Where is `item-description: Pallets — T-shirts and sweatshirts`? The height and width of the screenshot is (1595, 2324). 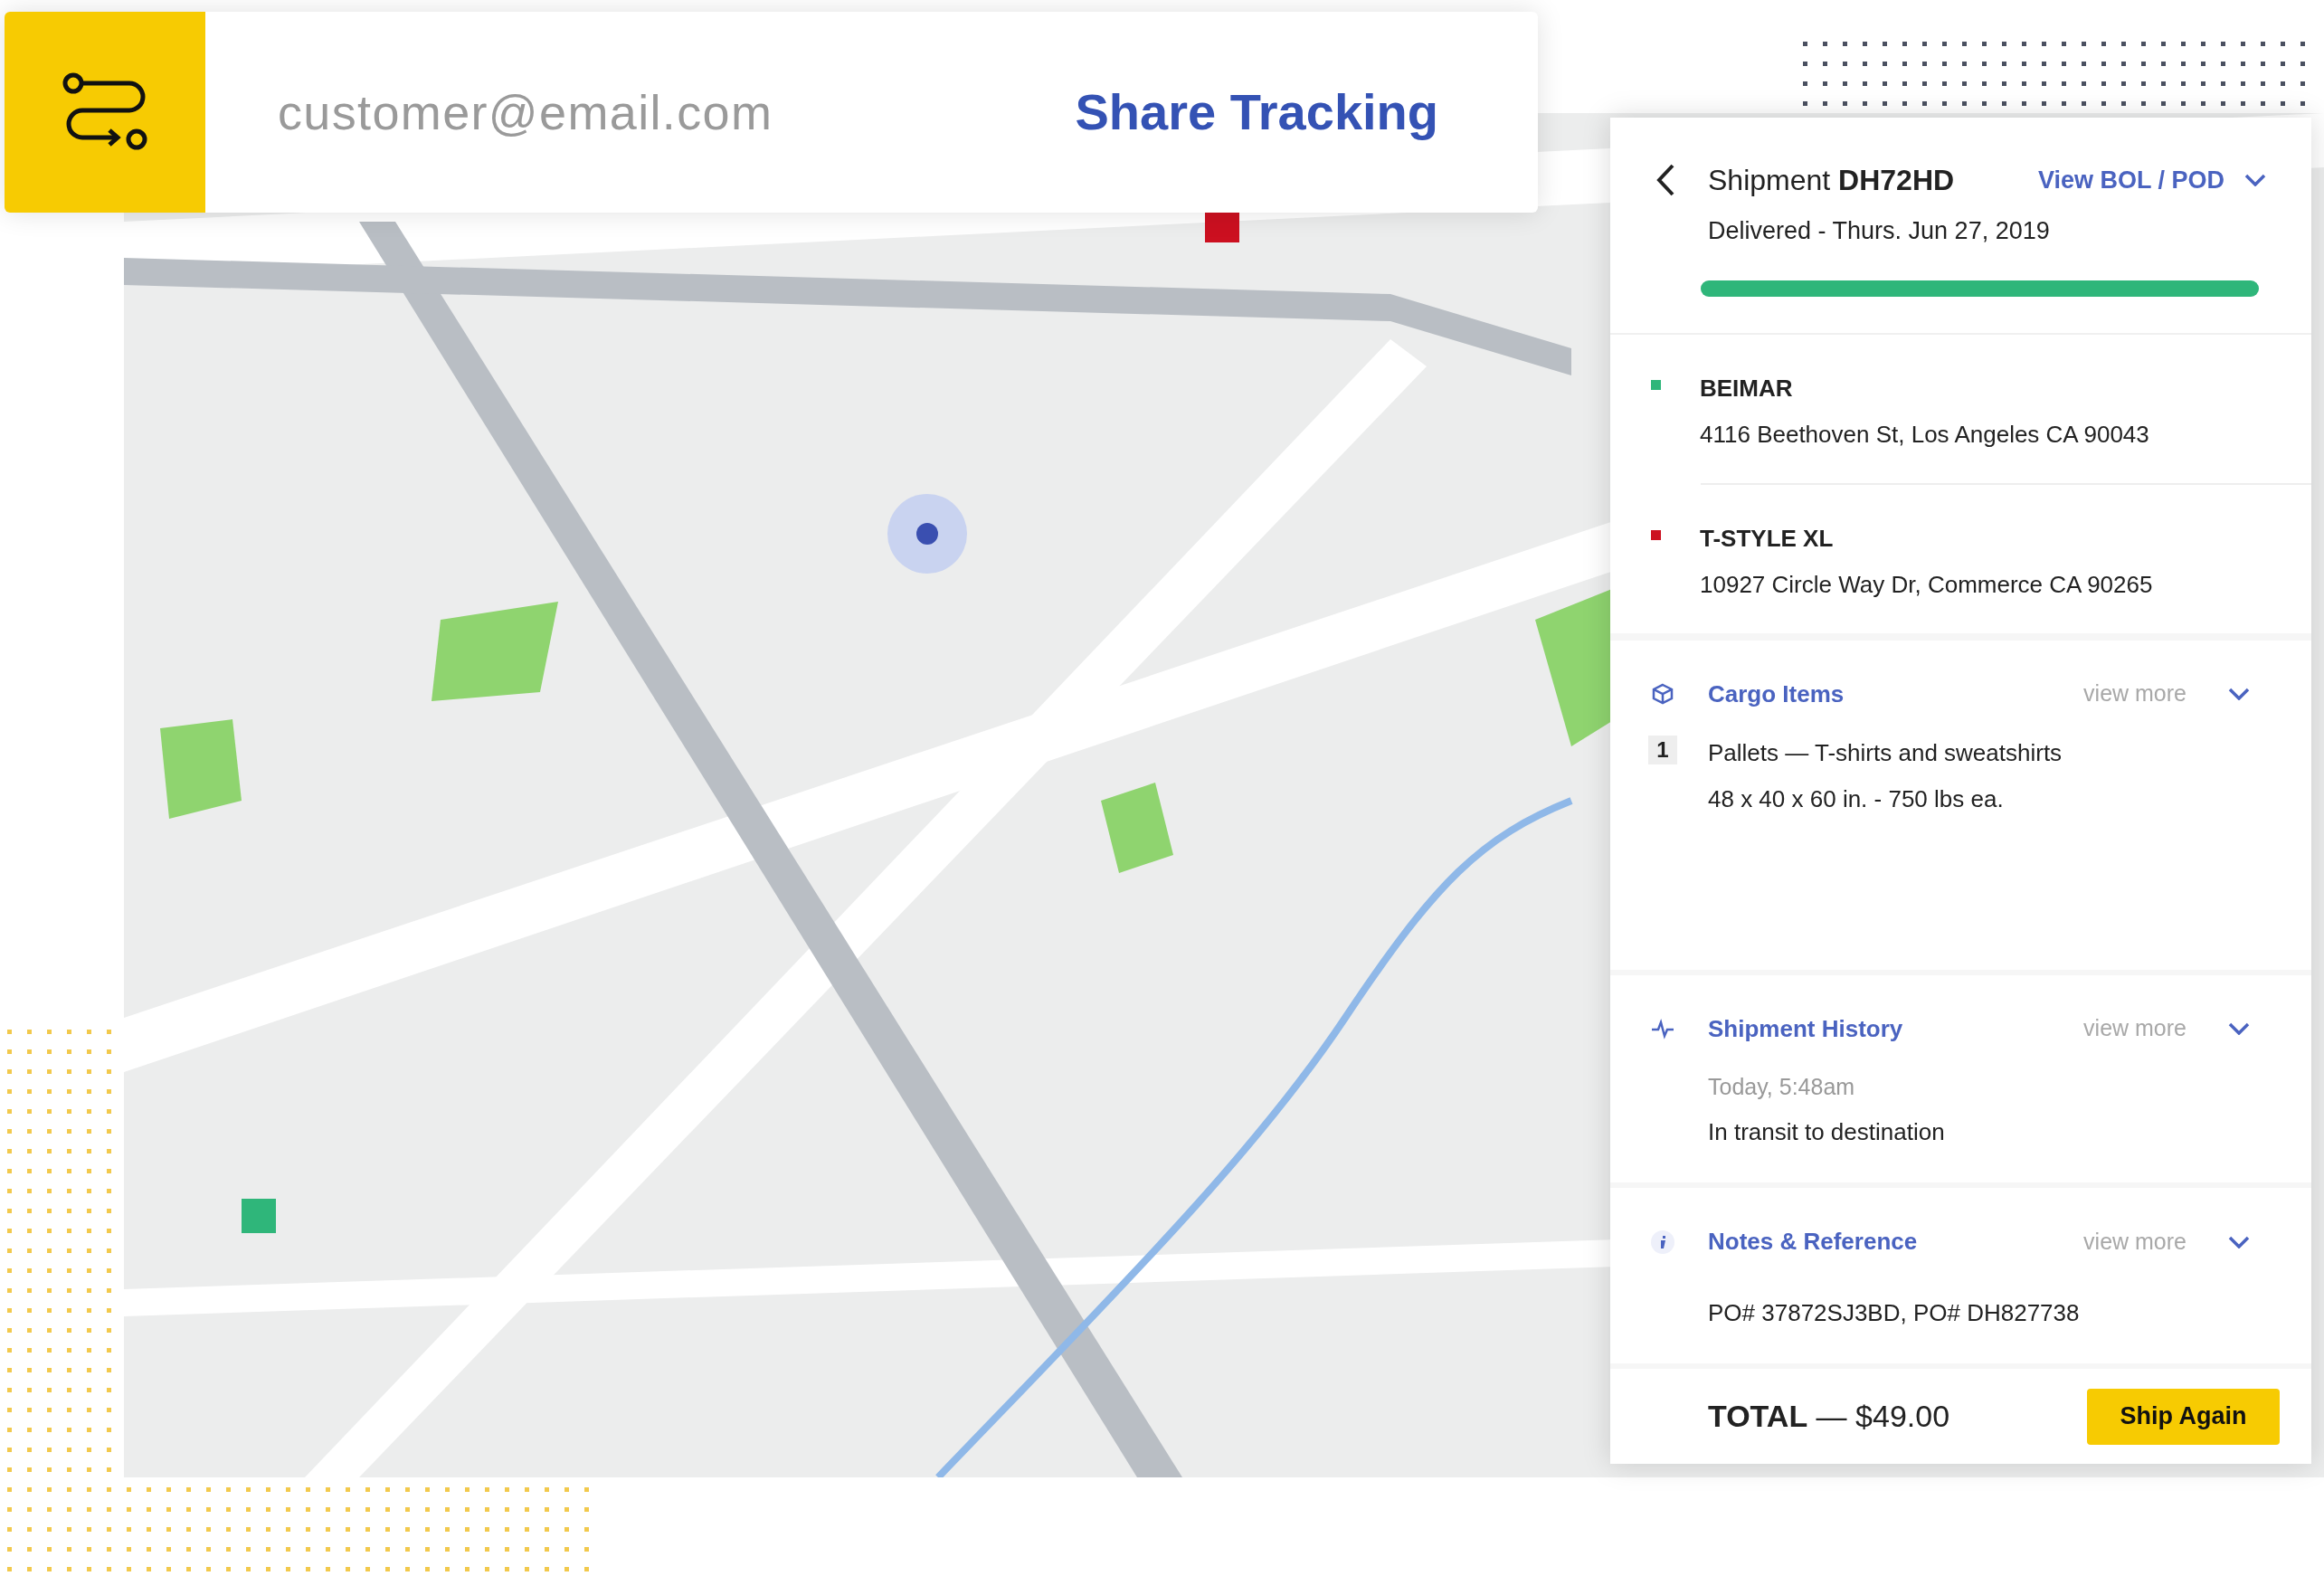 item-description: Pallets — T-shirts and sweatshirts is located at coordinates (1886, 752).